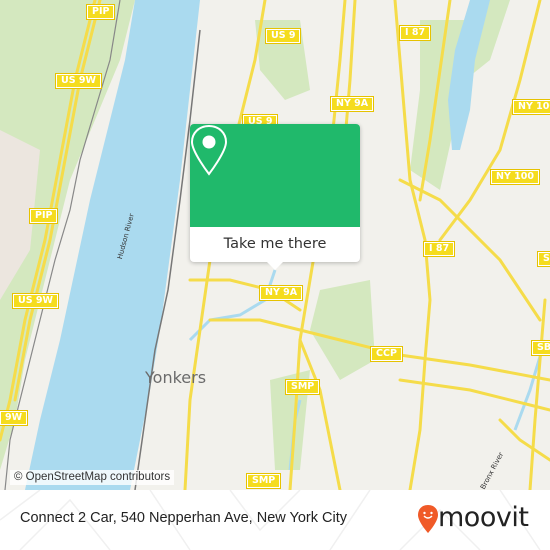  Describe the element at coordinates (275, 175) in the screenshot. I see `popup-header` at that location.